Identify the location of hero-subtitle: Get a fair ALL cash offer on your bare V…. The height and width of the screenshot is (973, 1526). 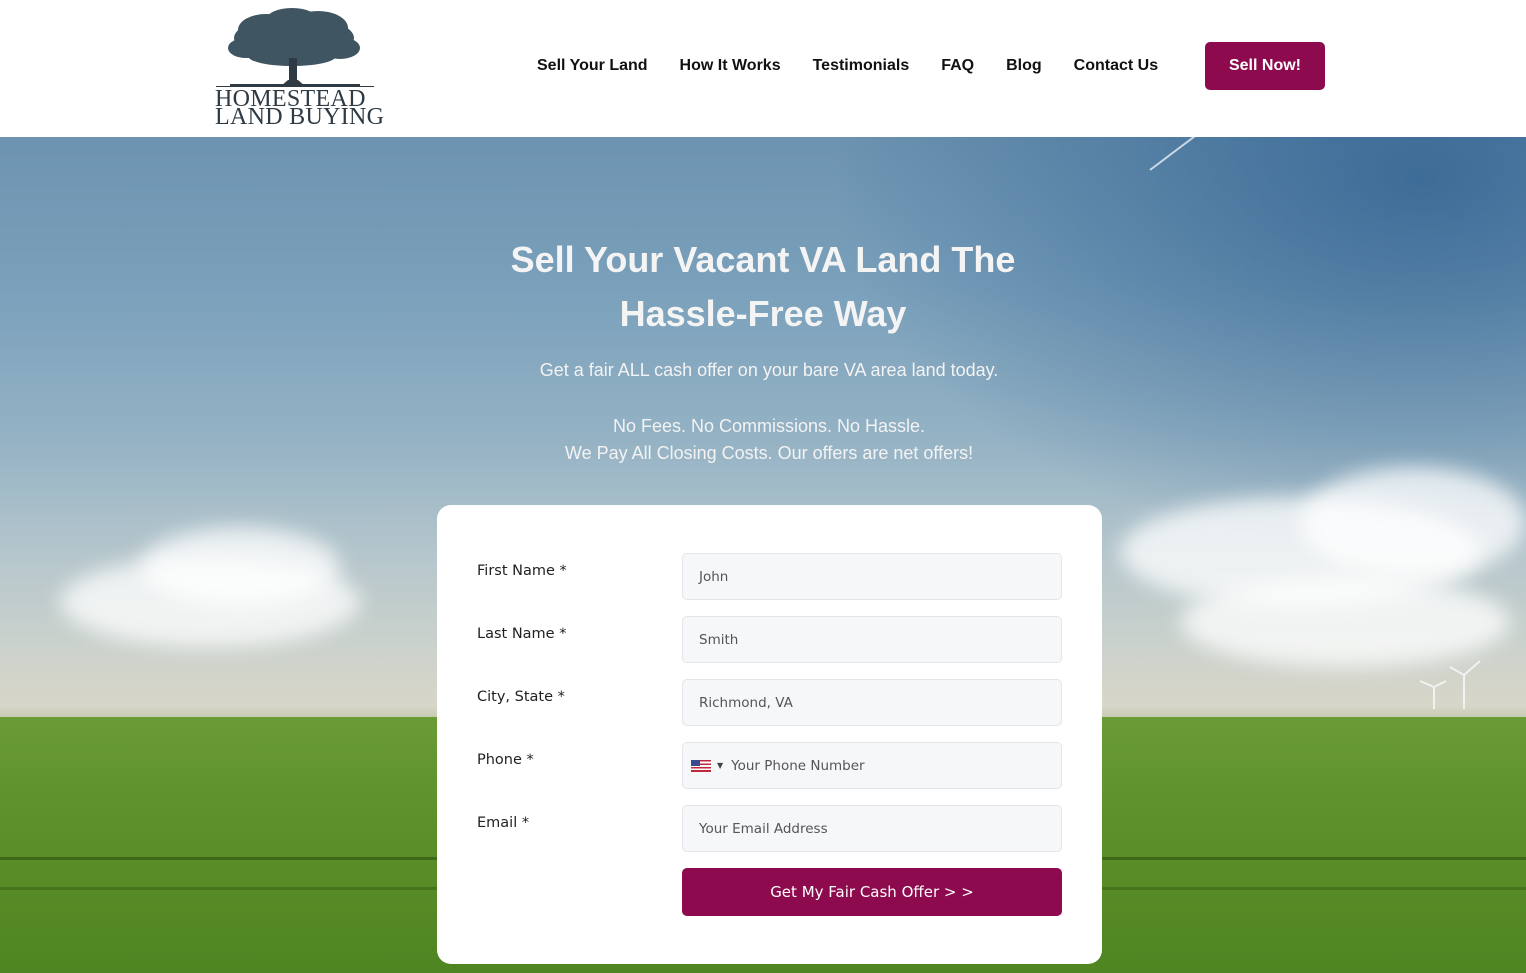
(769, 370).